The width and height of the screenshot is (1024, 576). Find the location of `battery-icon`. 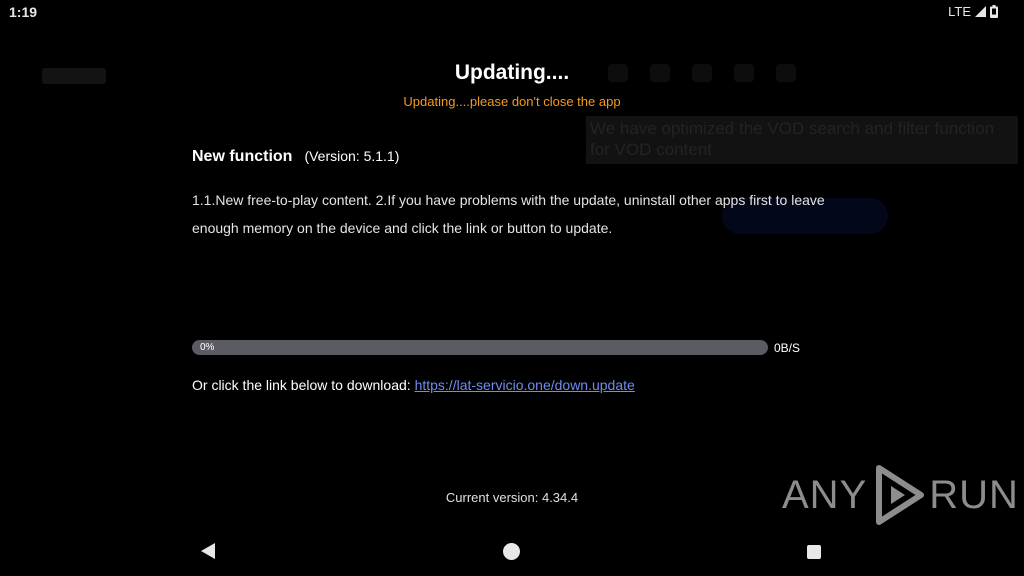

battery-icon is located at coordinates (994, 11).